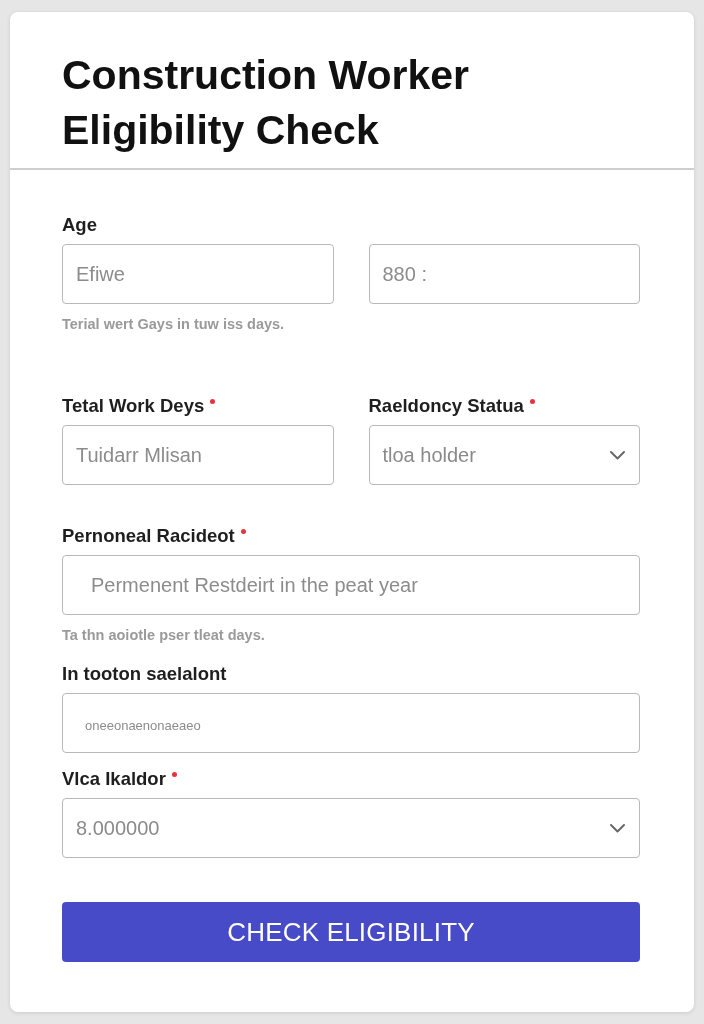 This screenshot has width=704, height=1024. Describe the element at coordinates (79, 225) in the screenshot. I see `field-label: Age` at that location.